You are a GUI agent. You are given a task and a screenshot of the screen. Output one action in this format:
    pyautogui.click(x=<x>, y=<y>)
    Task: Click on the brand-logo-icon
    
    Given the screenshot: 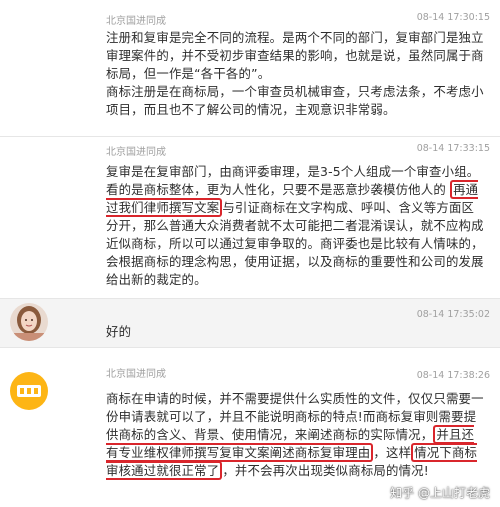 What is the action you would take?
    pyautogui.click(x=29, y=391)
    